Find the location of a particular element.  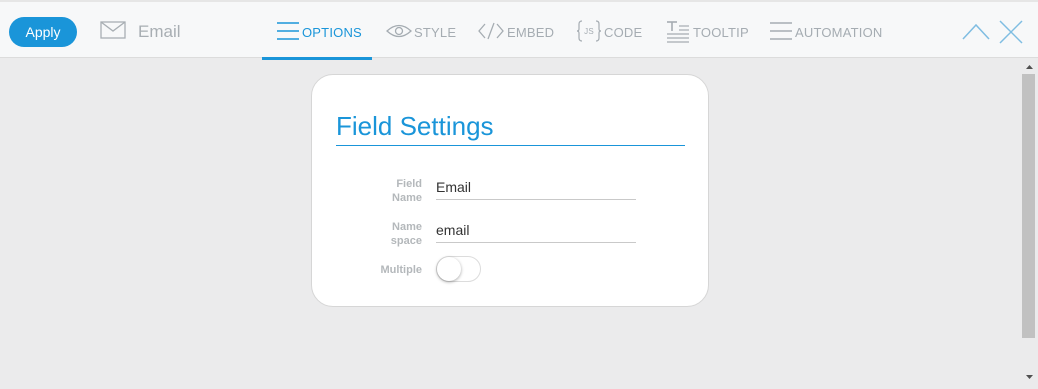

js-braces-icon: JS is located at coordinates (589, 32).